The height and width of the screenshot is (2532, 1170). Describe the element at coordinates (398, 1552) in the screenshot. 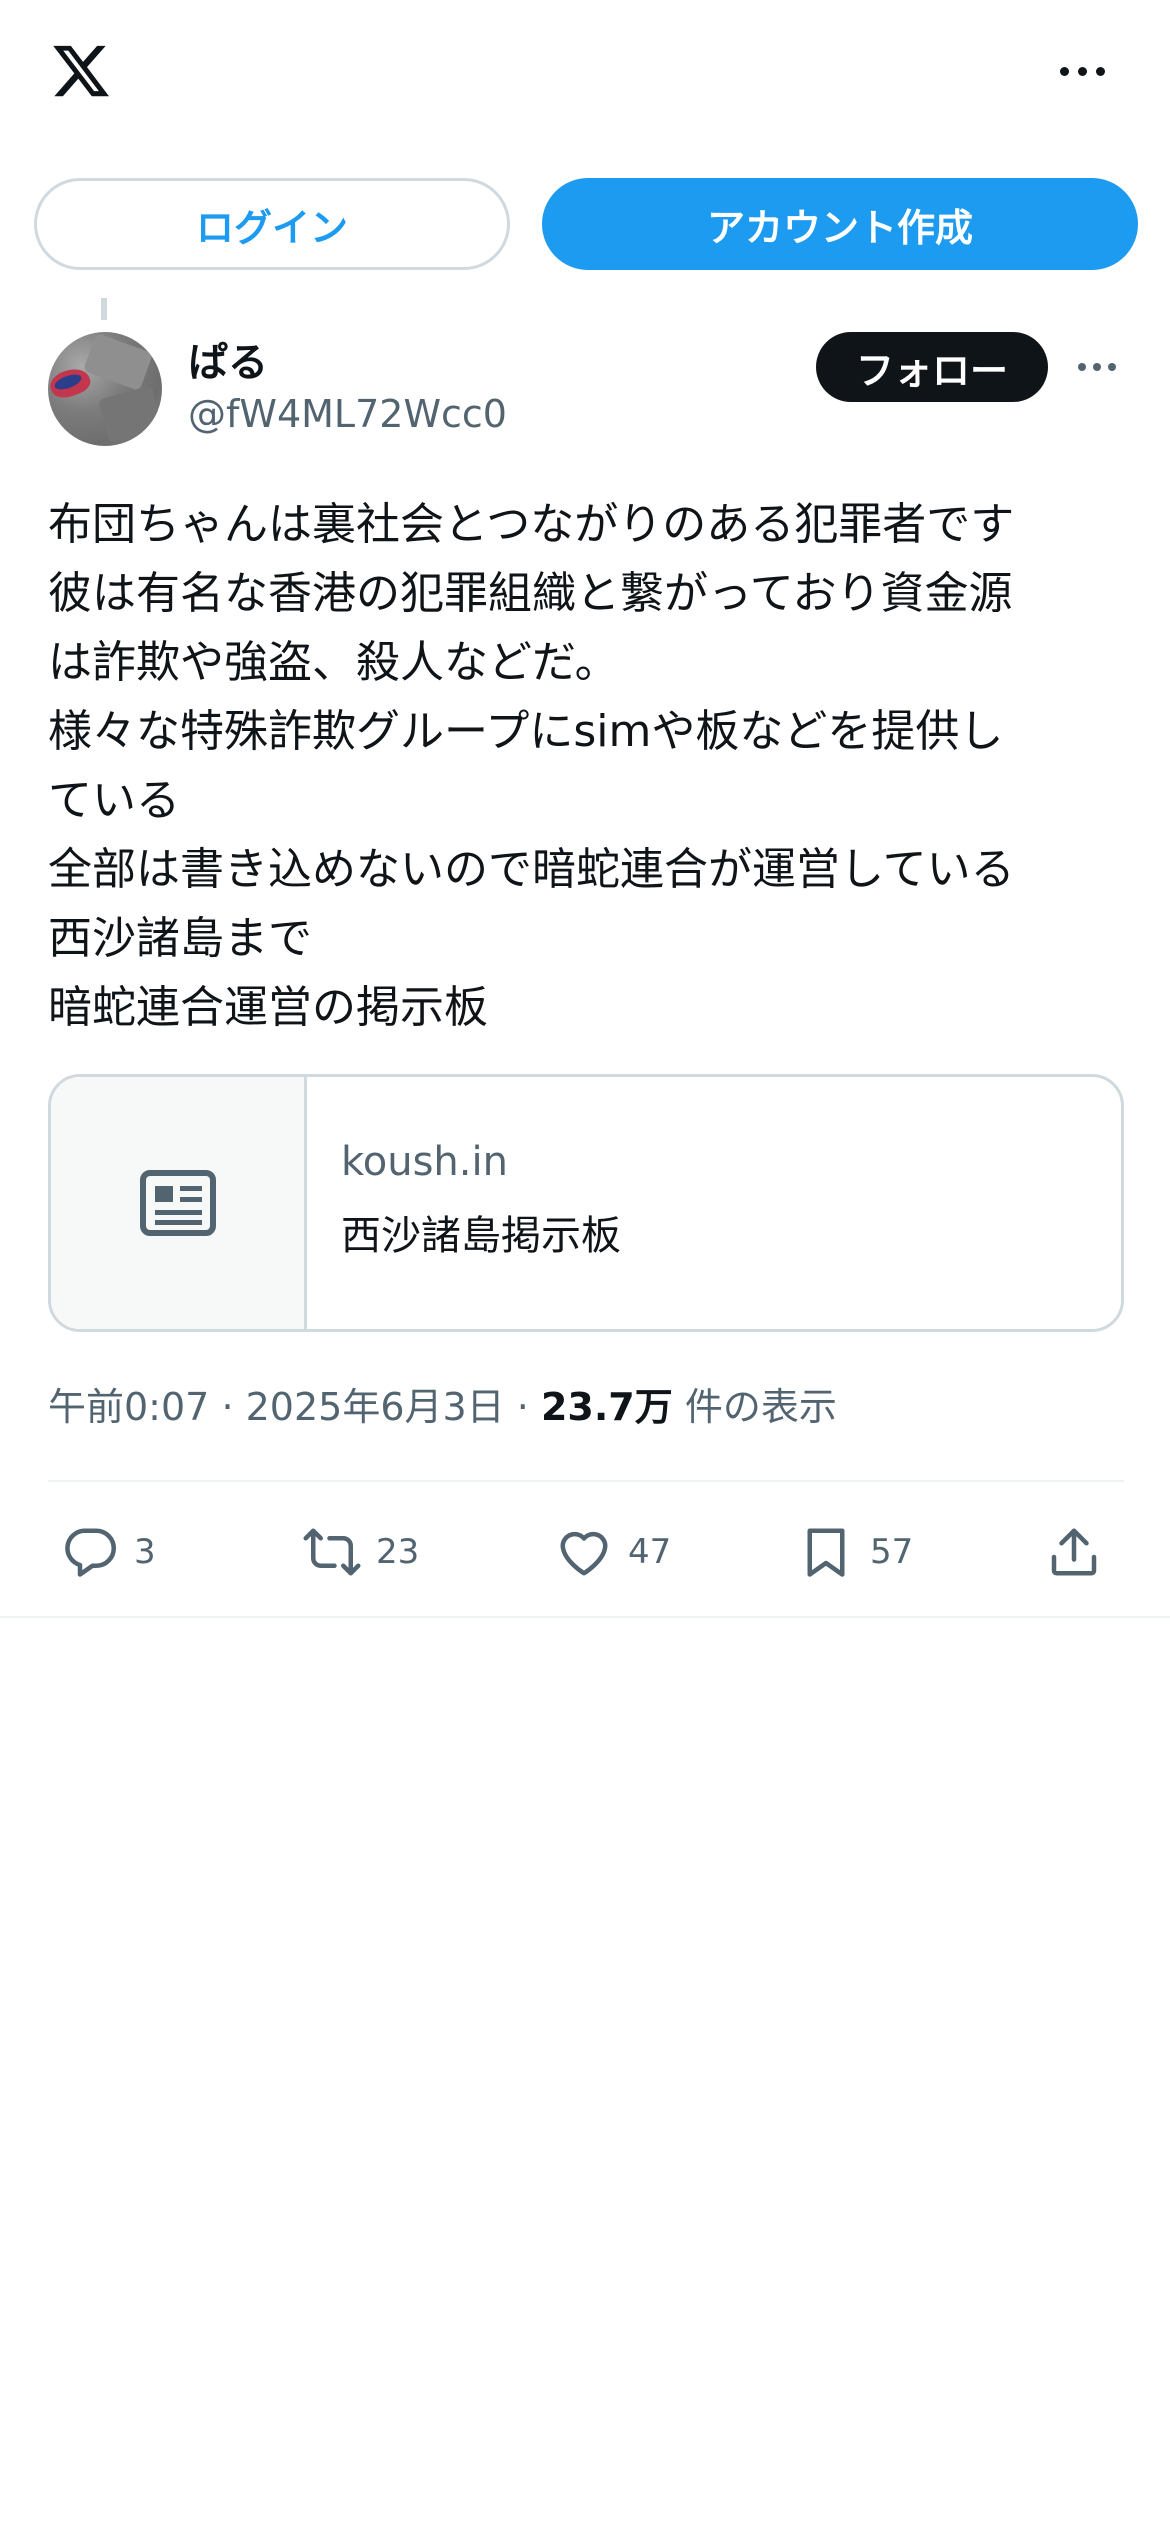

I see `repost-count: 23` at that location.